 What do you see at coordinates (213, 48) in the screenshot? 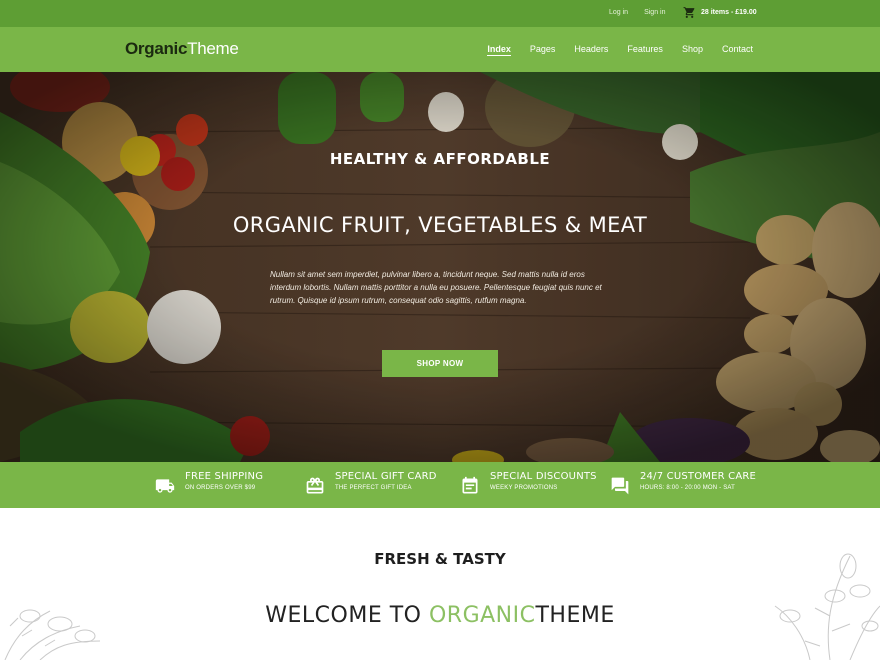
I see `logo-part-theme: Theme` at bounding box center [213, 48].